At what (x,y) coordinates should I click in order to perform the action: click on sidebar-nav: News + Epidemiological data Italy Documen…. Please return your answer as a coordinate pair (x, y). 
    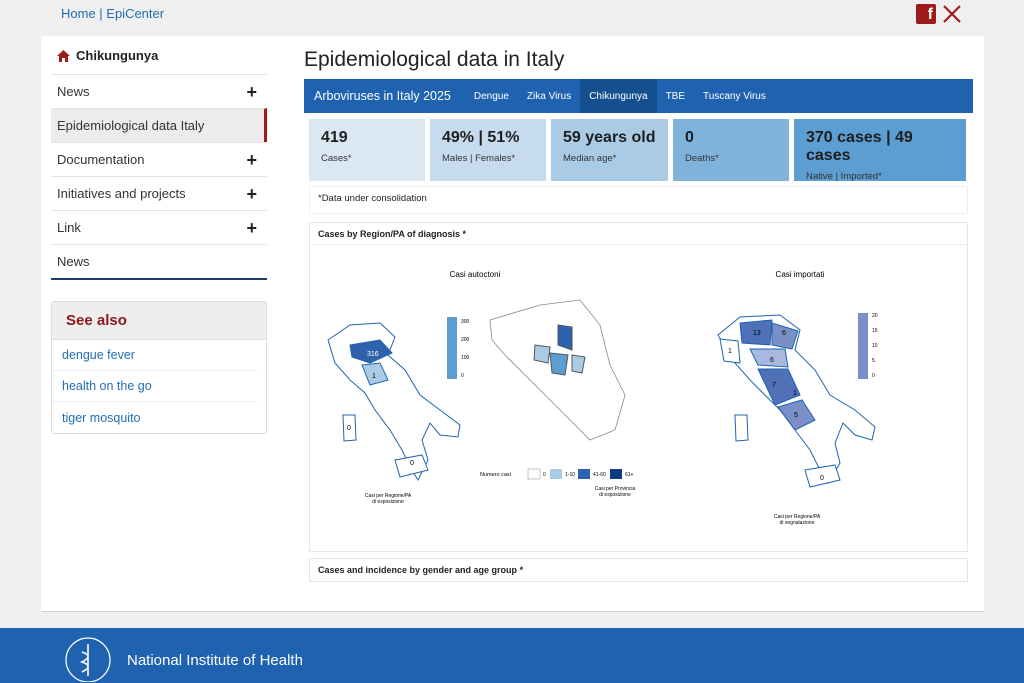
    Looking at the image, I should click on (159, 177).